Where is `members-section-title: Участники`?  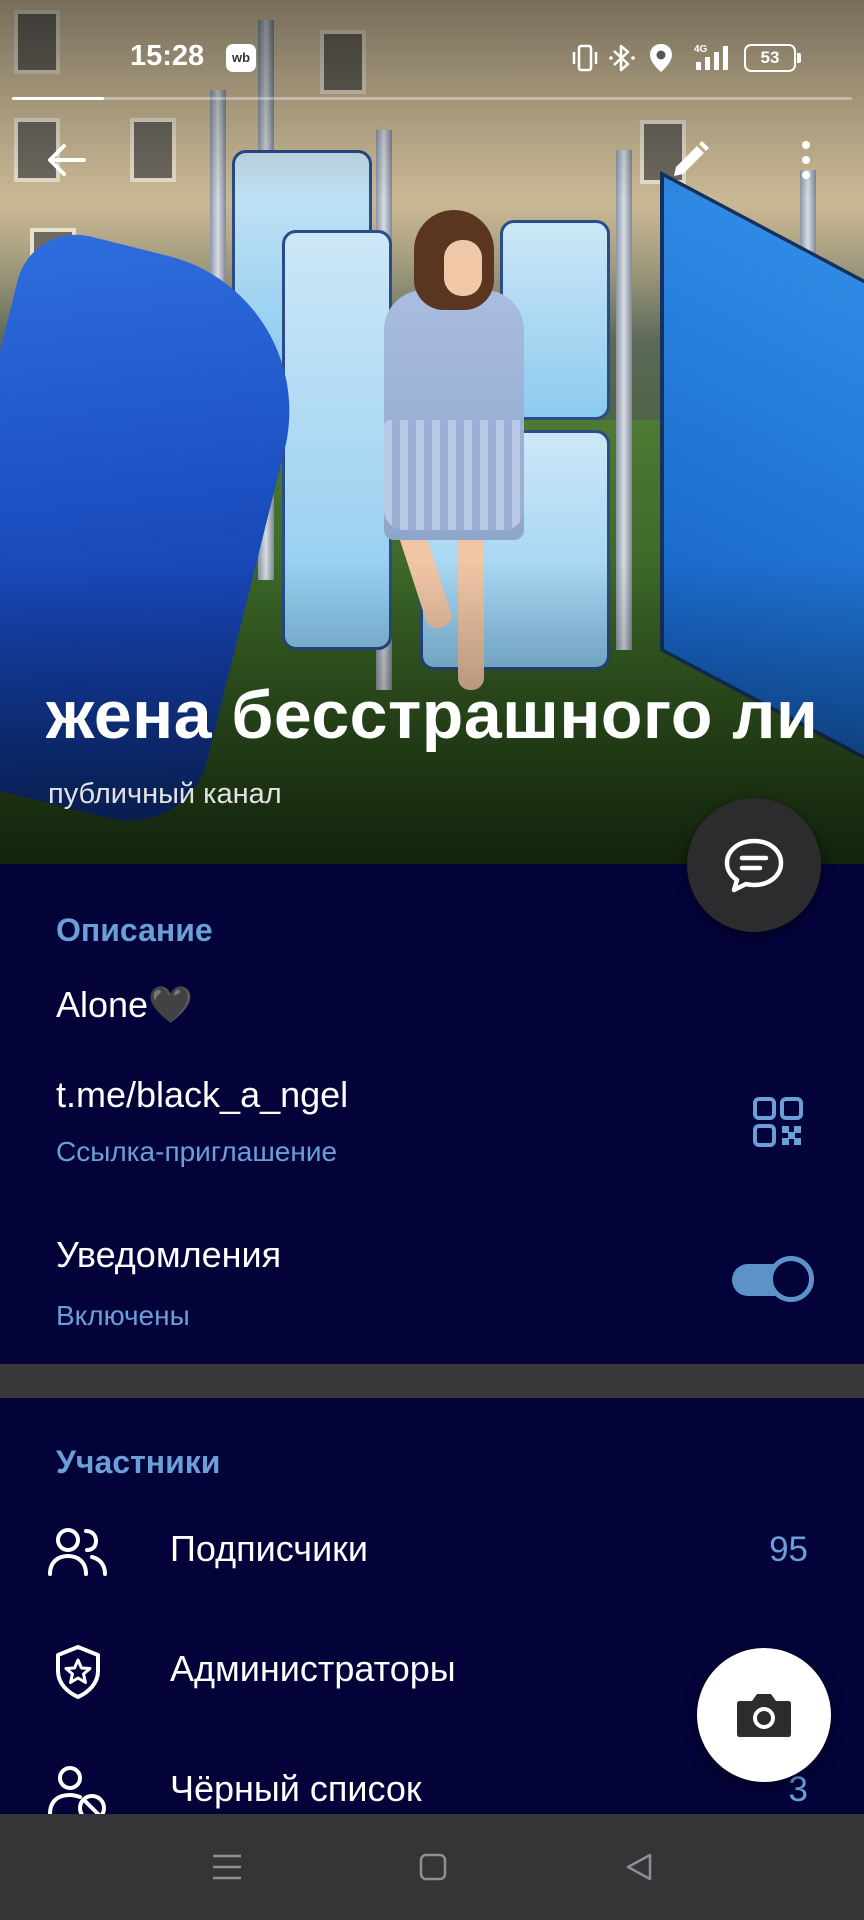 members-section-title: Участники is located at coordinates (138, 1462).